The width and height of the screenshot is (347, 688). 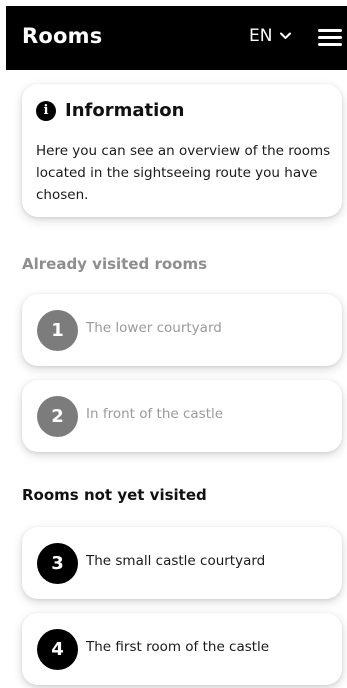 I want to click on not-visited-rooms-heading: Rooms not yet visited, so click(x=114, y=495).